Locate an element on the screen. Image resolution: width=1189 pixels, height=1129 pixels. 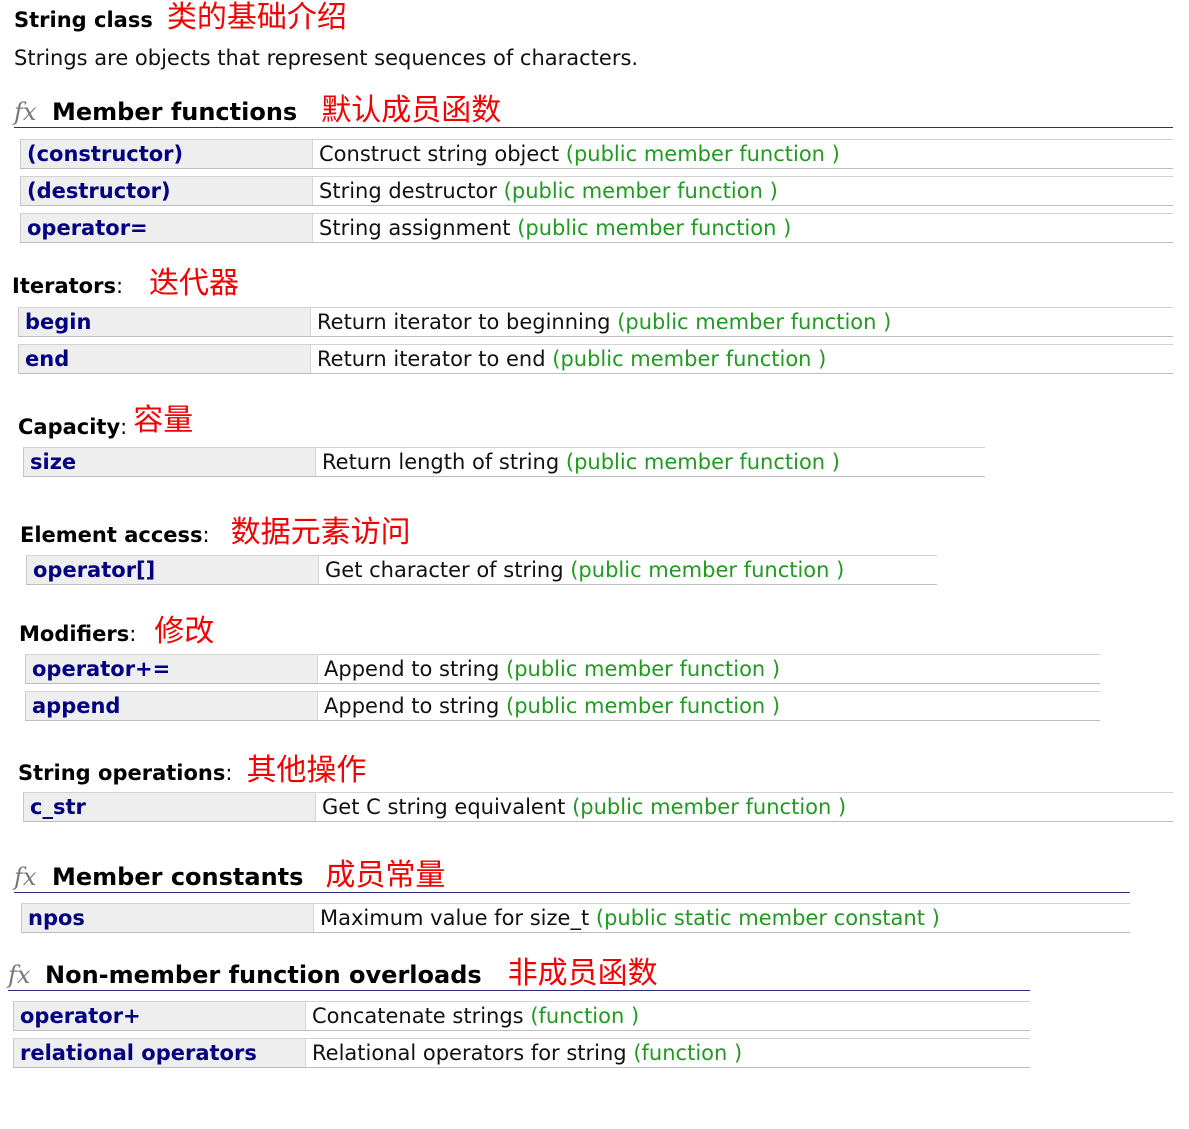
page-title: String class is located at coordinates (83, 20).